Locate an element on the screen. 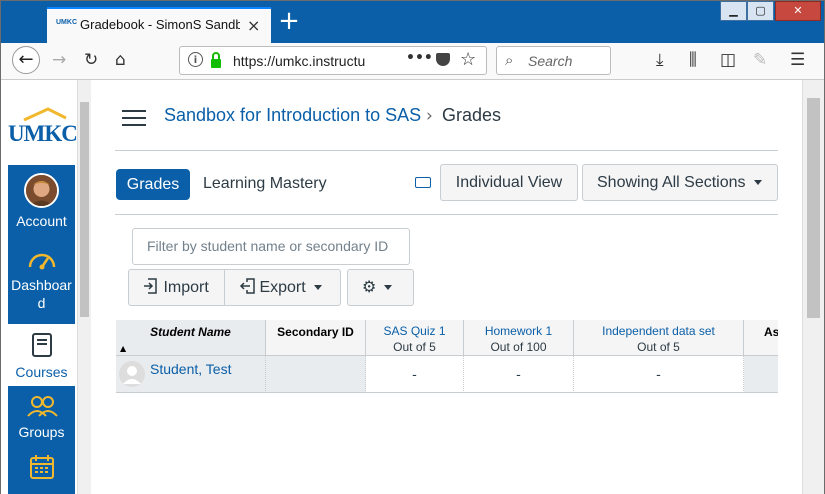 This screenshot has width=825, height=494. umkc-favicon-icon: UMKC is located at coordinates (66, 22).